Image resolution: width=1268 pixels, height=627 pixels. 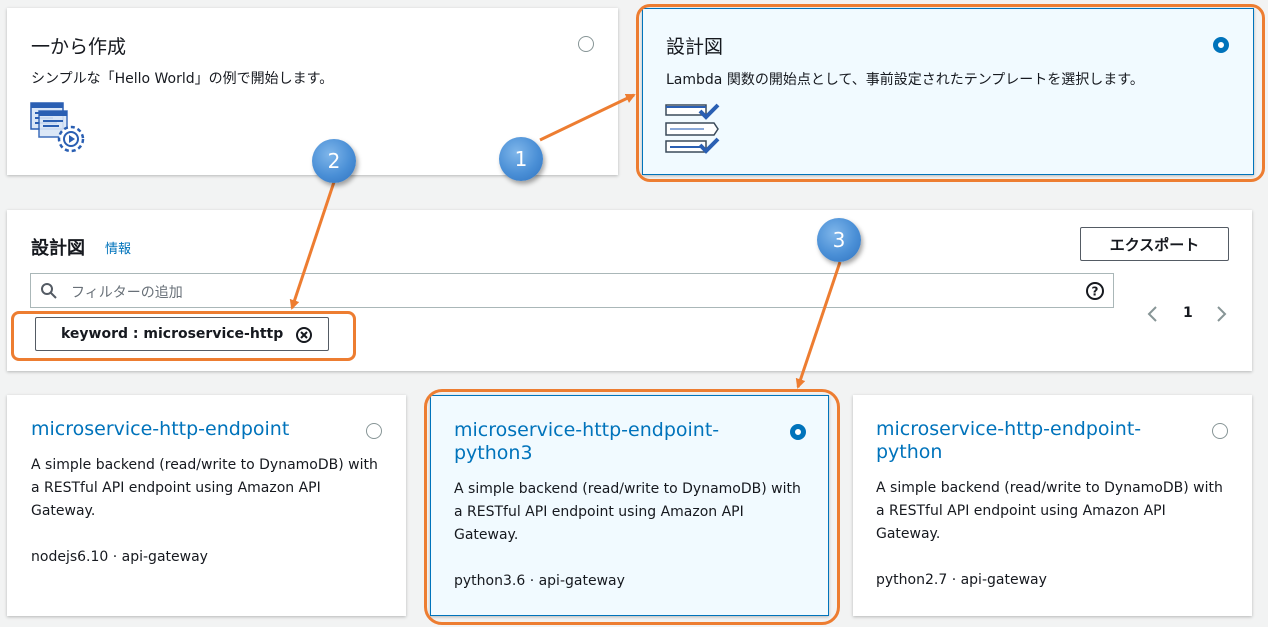 What do you see at coordinates (334, 161) in the screenshot?
I see `annotation-badge: 2` at bounding box center [334, 161].